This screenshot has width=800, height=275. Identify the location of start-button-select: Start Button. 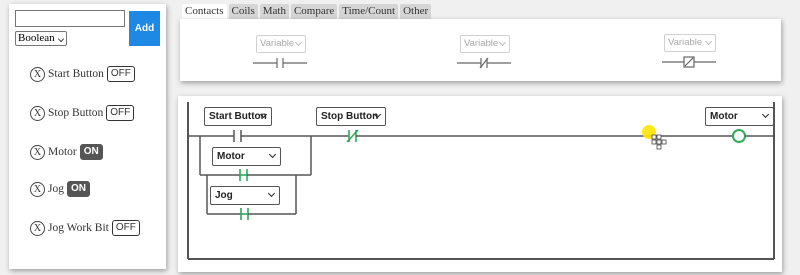
(238, 116).